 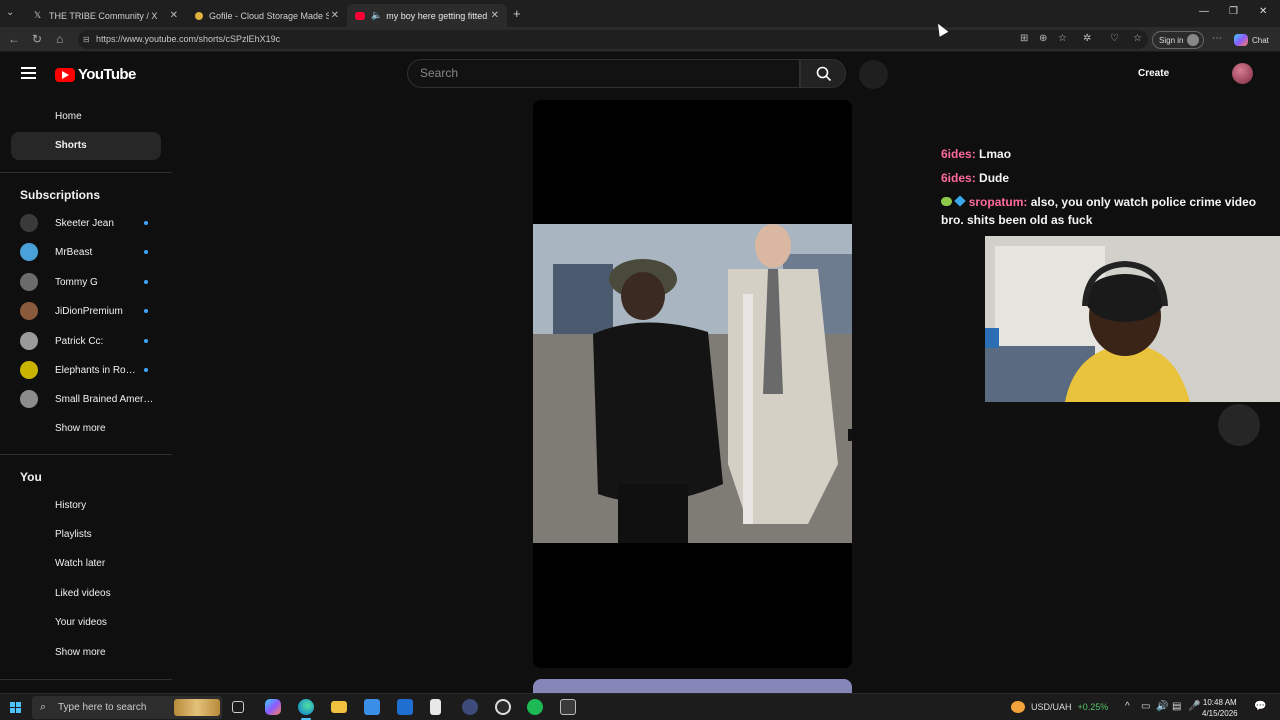 I want to click on chevron-up-icon: ^, so click(x=1127, y=706).